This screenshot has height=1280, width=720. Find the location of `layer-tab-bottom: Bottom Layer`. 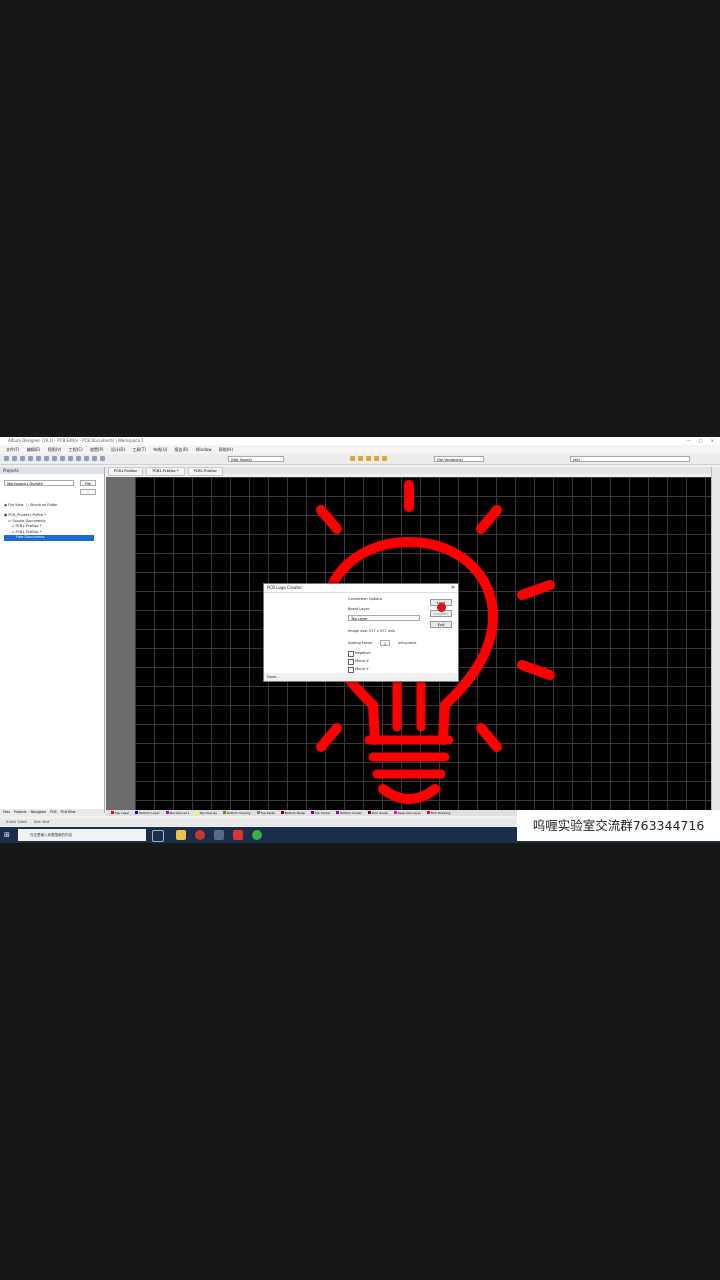

layer-tab-bottom: Bottom Layer is located at coordinates (147, 813).